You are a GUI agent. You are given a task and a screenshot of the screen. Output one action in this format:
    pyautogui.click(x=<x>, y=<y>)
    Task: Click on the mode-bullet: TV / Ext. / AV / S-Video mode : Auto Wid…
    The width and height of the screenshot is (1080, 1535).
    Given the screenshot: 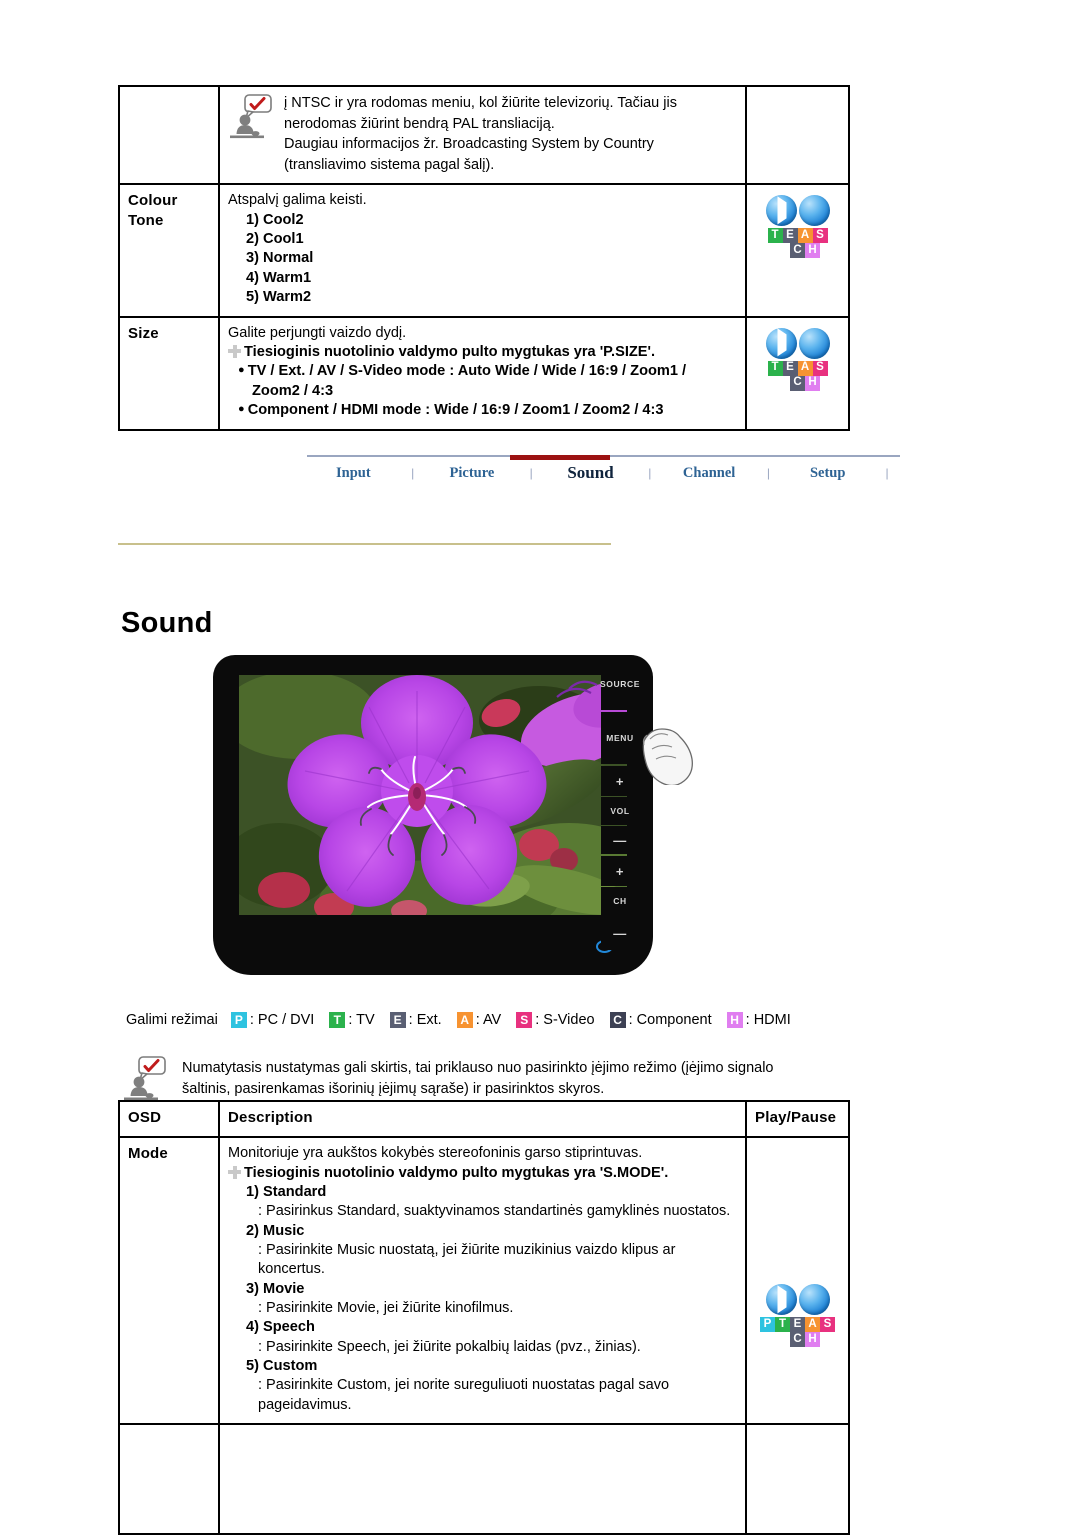 What is the action you would take?
    pyautogui.click(x=492, y=381)
    